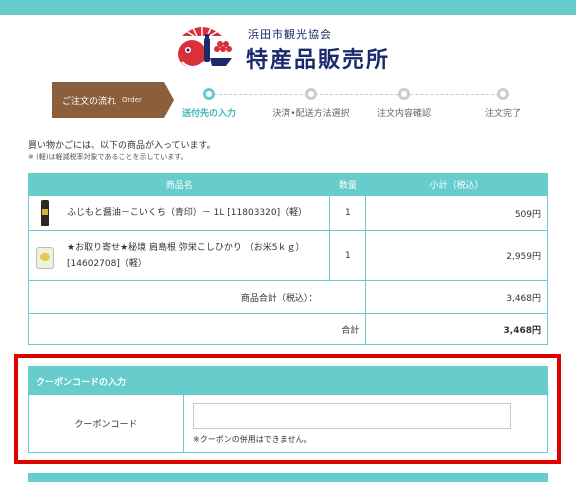 The height and width of the screenshot is (482, 576). I want to click on col-header-product: 商品名, so click(179, 184).